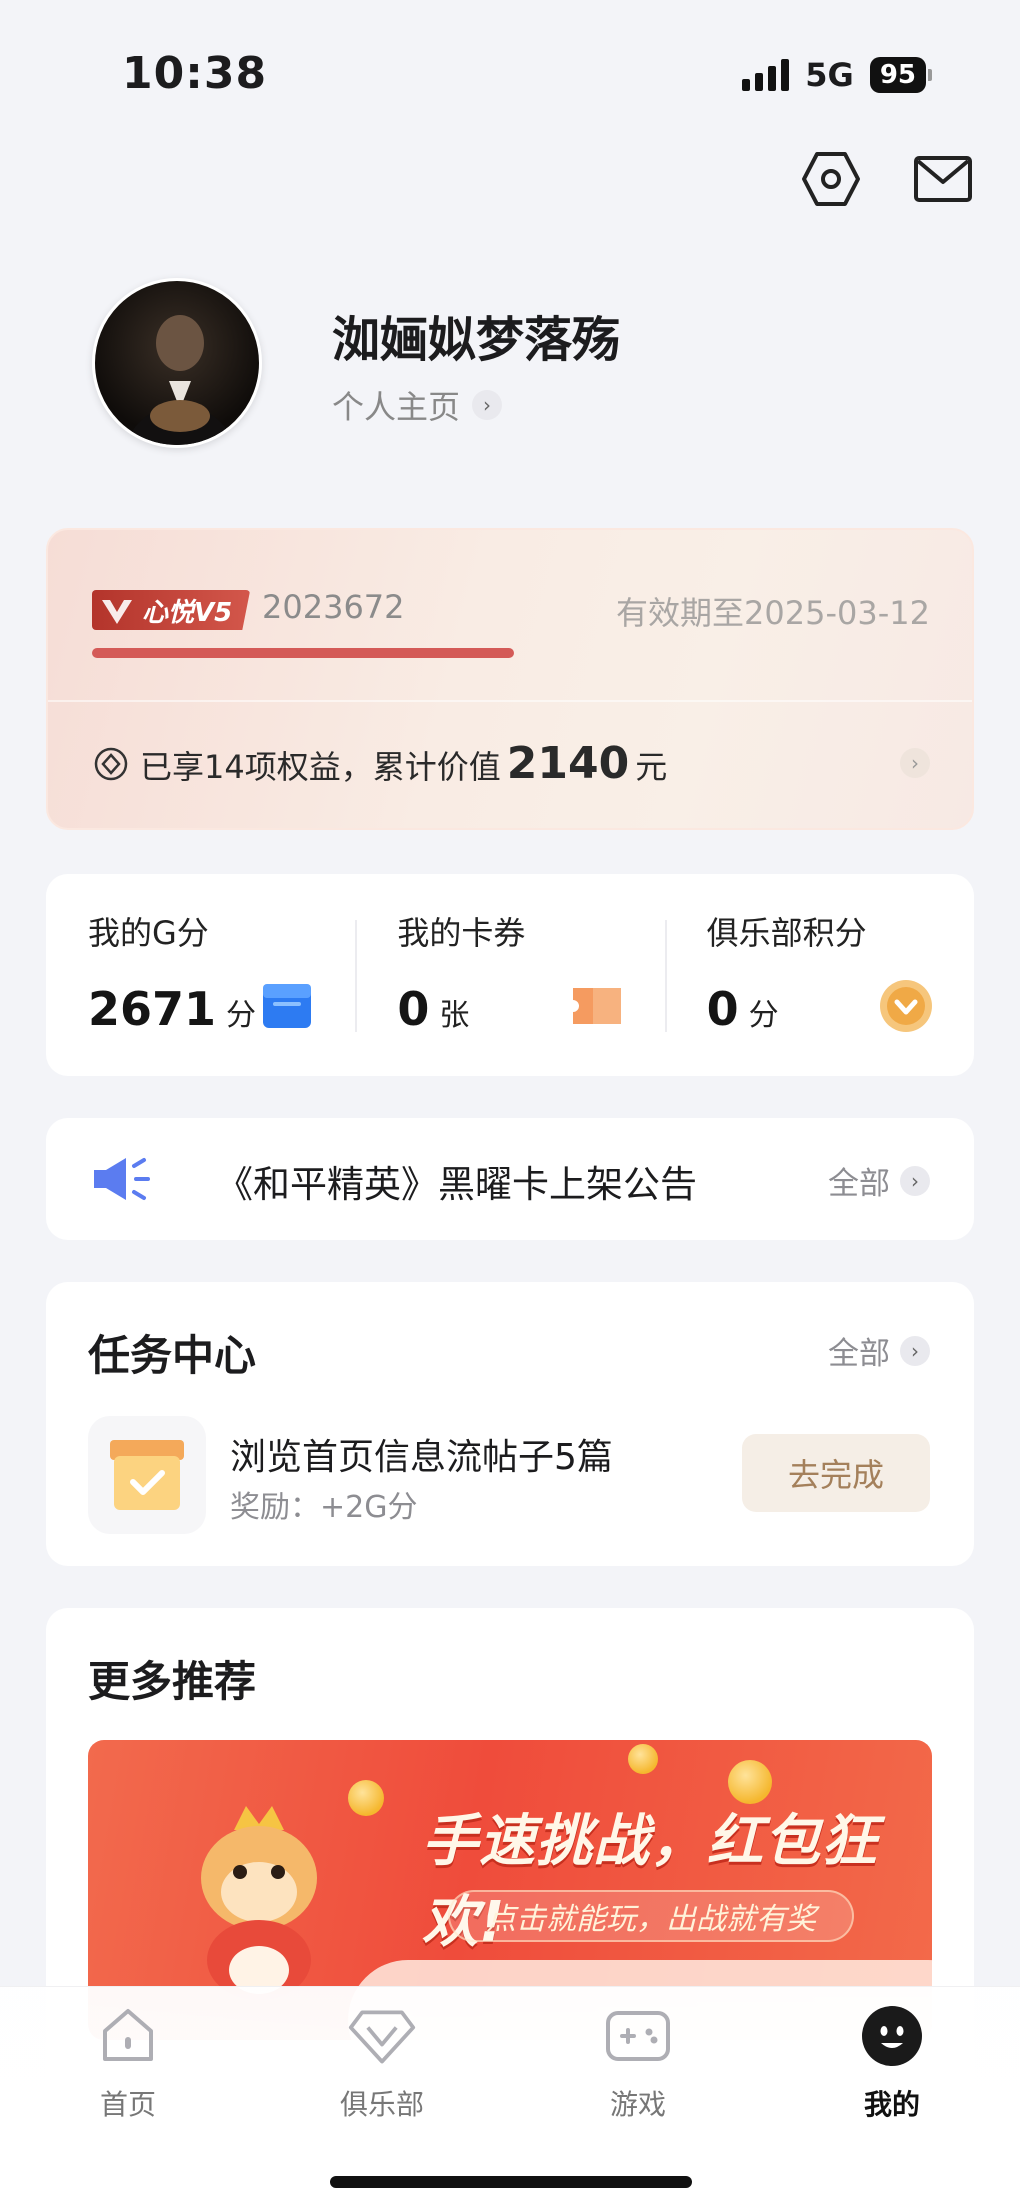  What do you see at coordinates (773, 613) in the screenshot?
I see `vip-expiry: 有效期至2025-03-12` at bounding box center [773, 613].